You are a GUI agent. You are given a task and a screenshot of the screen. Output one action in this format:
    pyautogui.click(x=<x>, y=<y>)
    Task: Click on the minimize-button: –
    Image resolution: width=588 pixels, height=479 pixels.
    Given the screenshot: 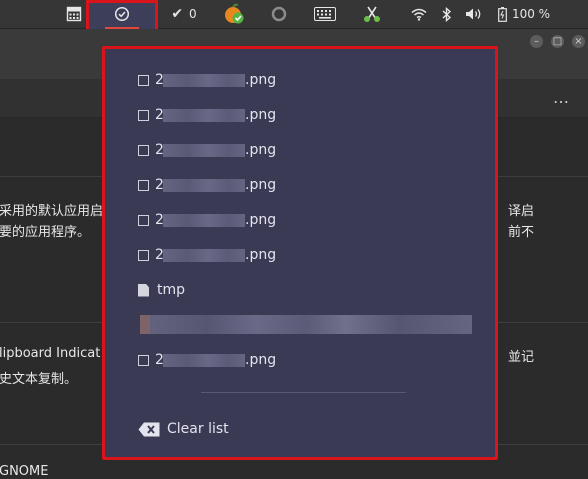 What is the action you would take?
    pyautogui.click(x=536, y=41)
    